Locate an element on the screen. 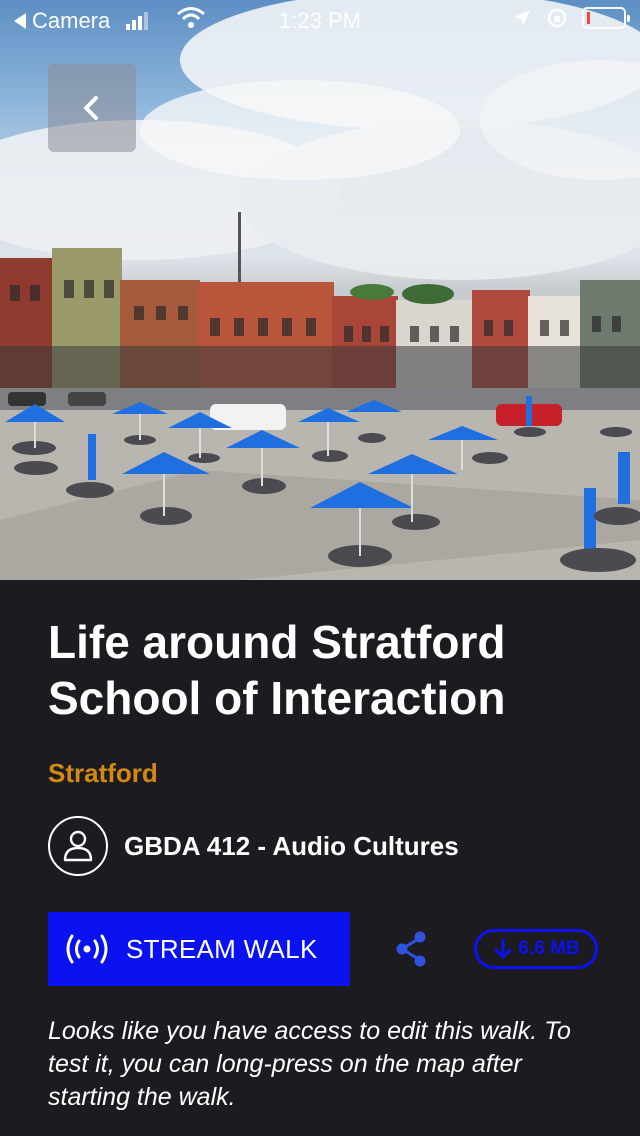 Image resolution: width=640 pixels, height=1136 pixels. stream-walk-button: STREAM WALK is located at coordinates (199, 949).